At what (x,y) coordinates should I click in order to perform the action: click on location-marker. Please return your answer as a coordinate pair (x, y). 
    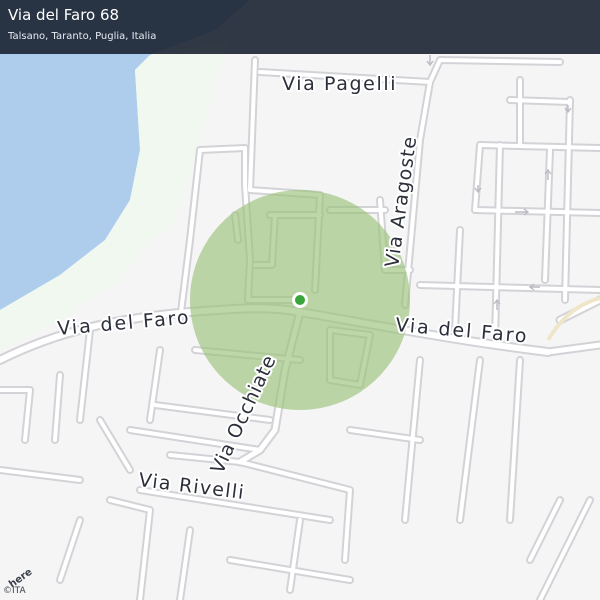
    Looking at the image, I should click on (300, 300).